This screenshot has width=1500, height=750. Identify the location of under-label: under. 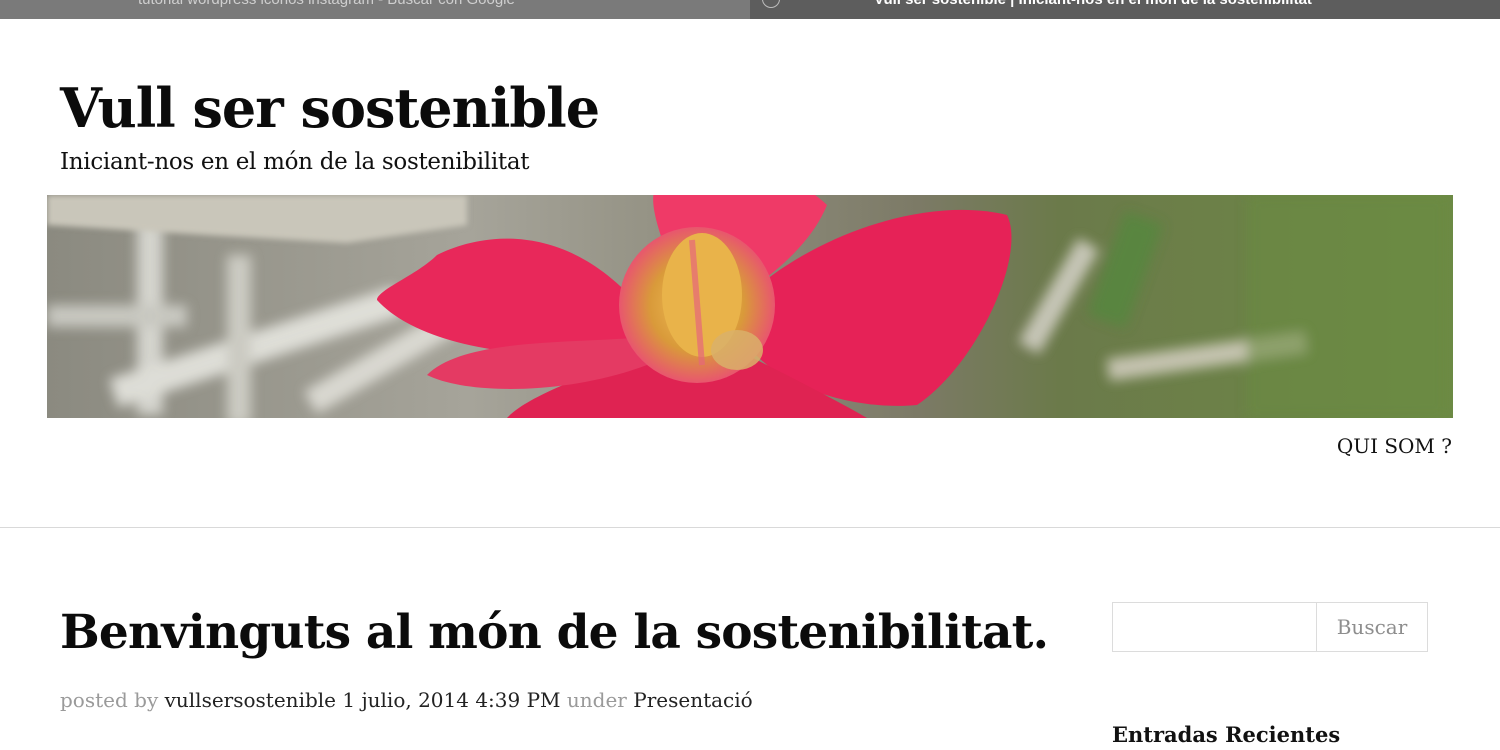
(596, 700).